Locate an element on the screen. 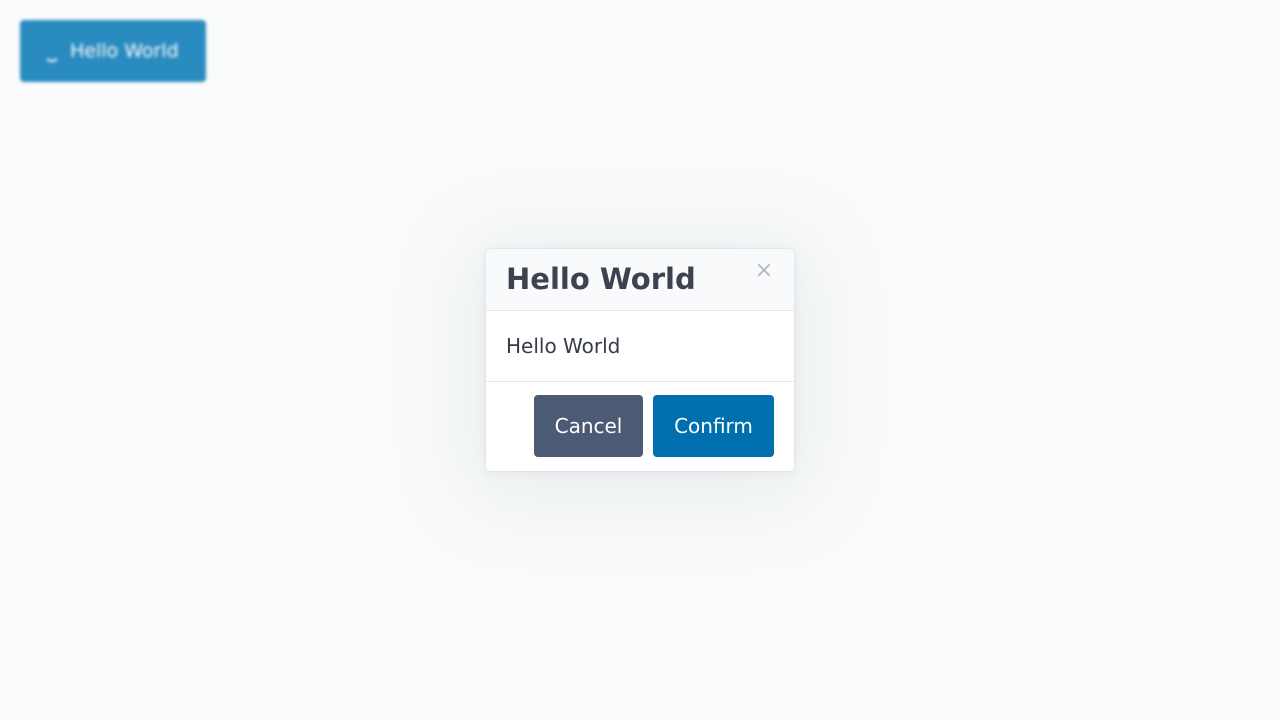  background-hello-world-button: Hello World is located at coordinates (113, 51).